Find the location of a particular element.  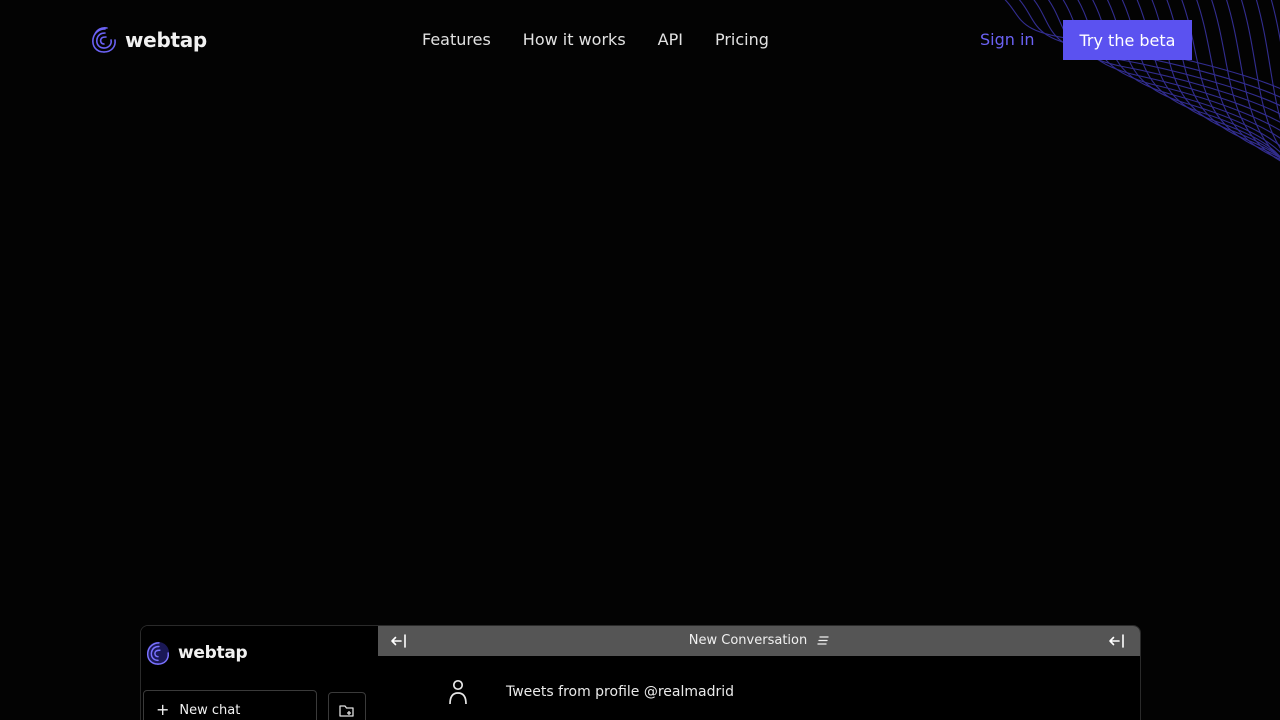

brand-name: webtap is located at coordinates (166, 40).